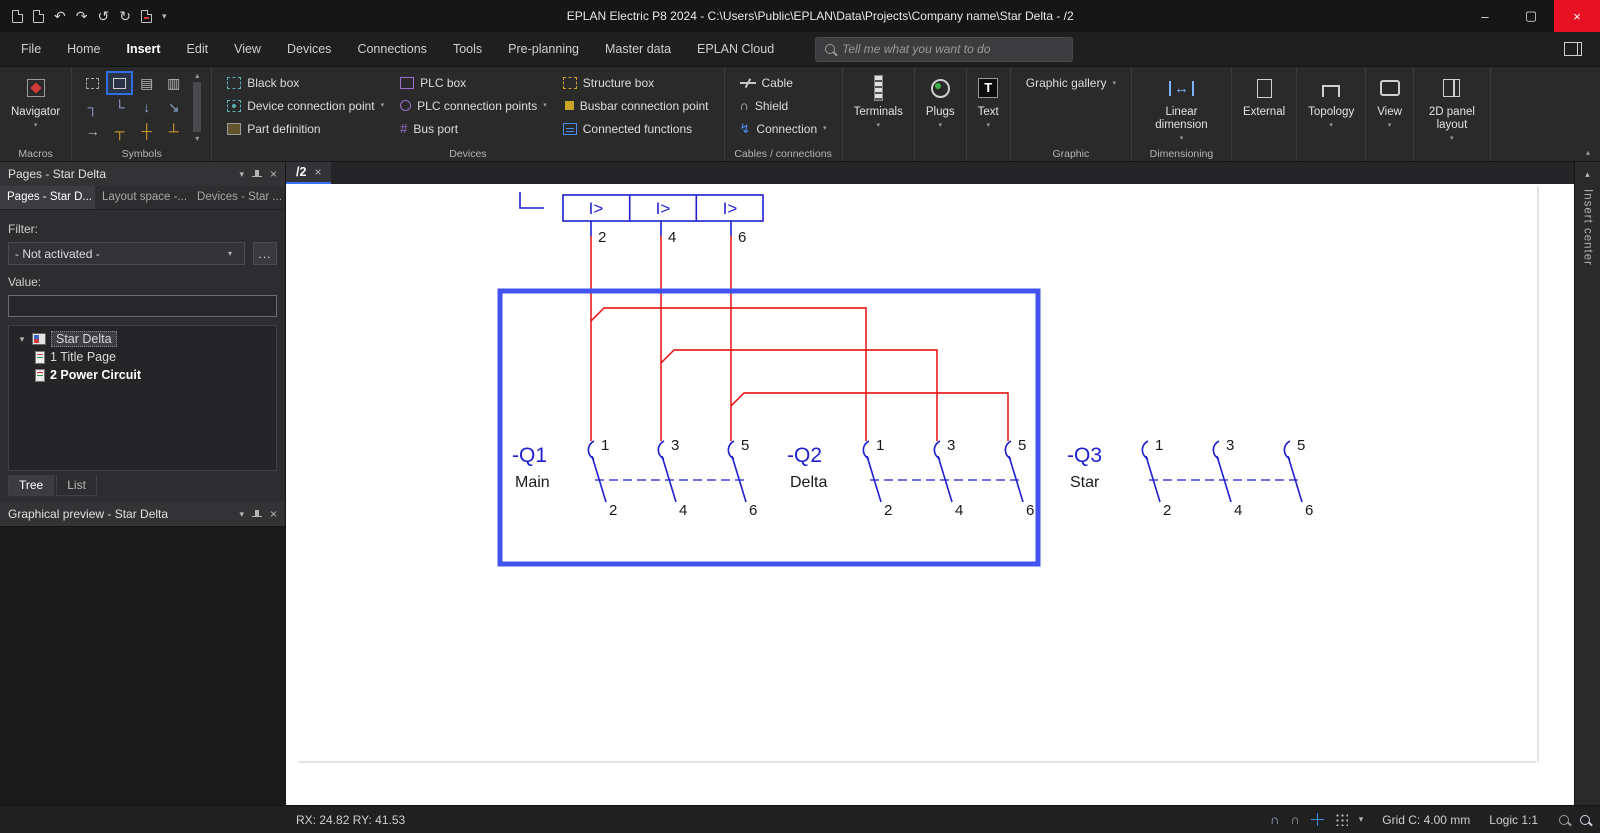 Image resolution: width=1600 pixels, height=833 pixels. I want to click on tab-file: File, so click(31, 49).